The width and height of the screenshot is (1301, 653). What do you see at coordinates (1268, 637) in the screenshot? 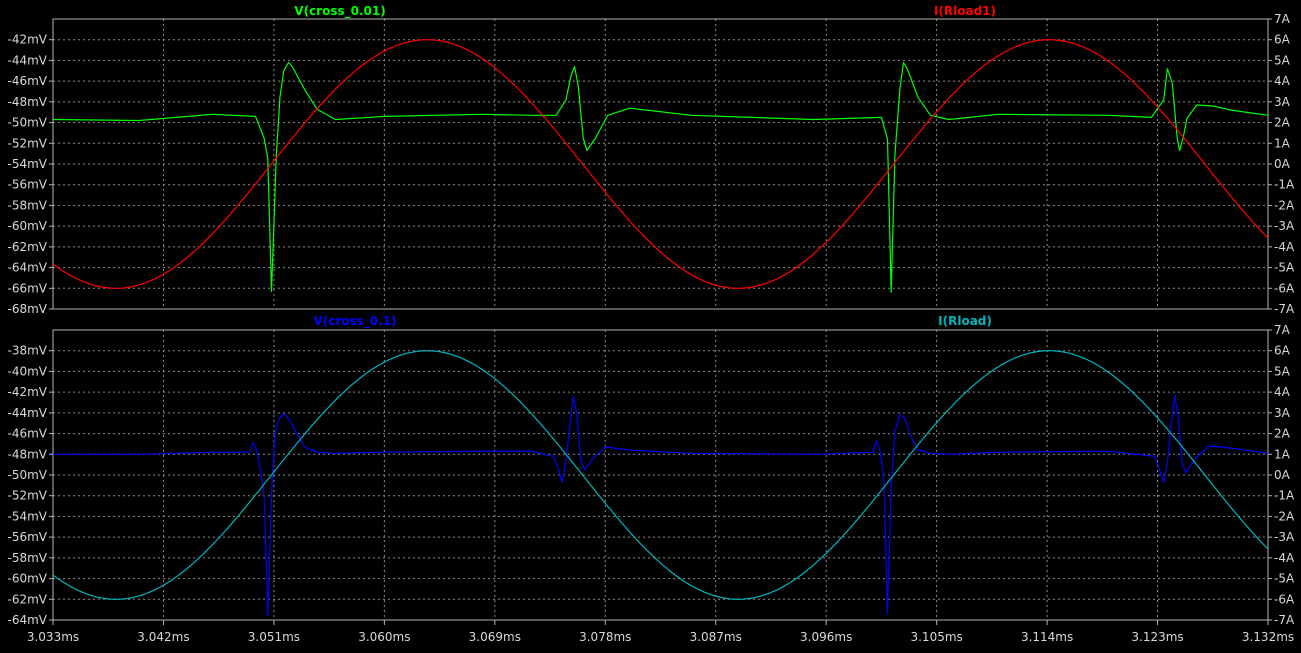
I see `x-tick-label: 3.132ms` at bounding box center [1268, 637].